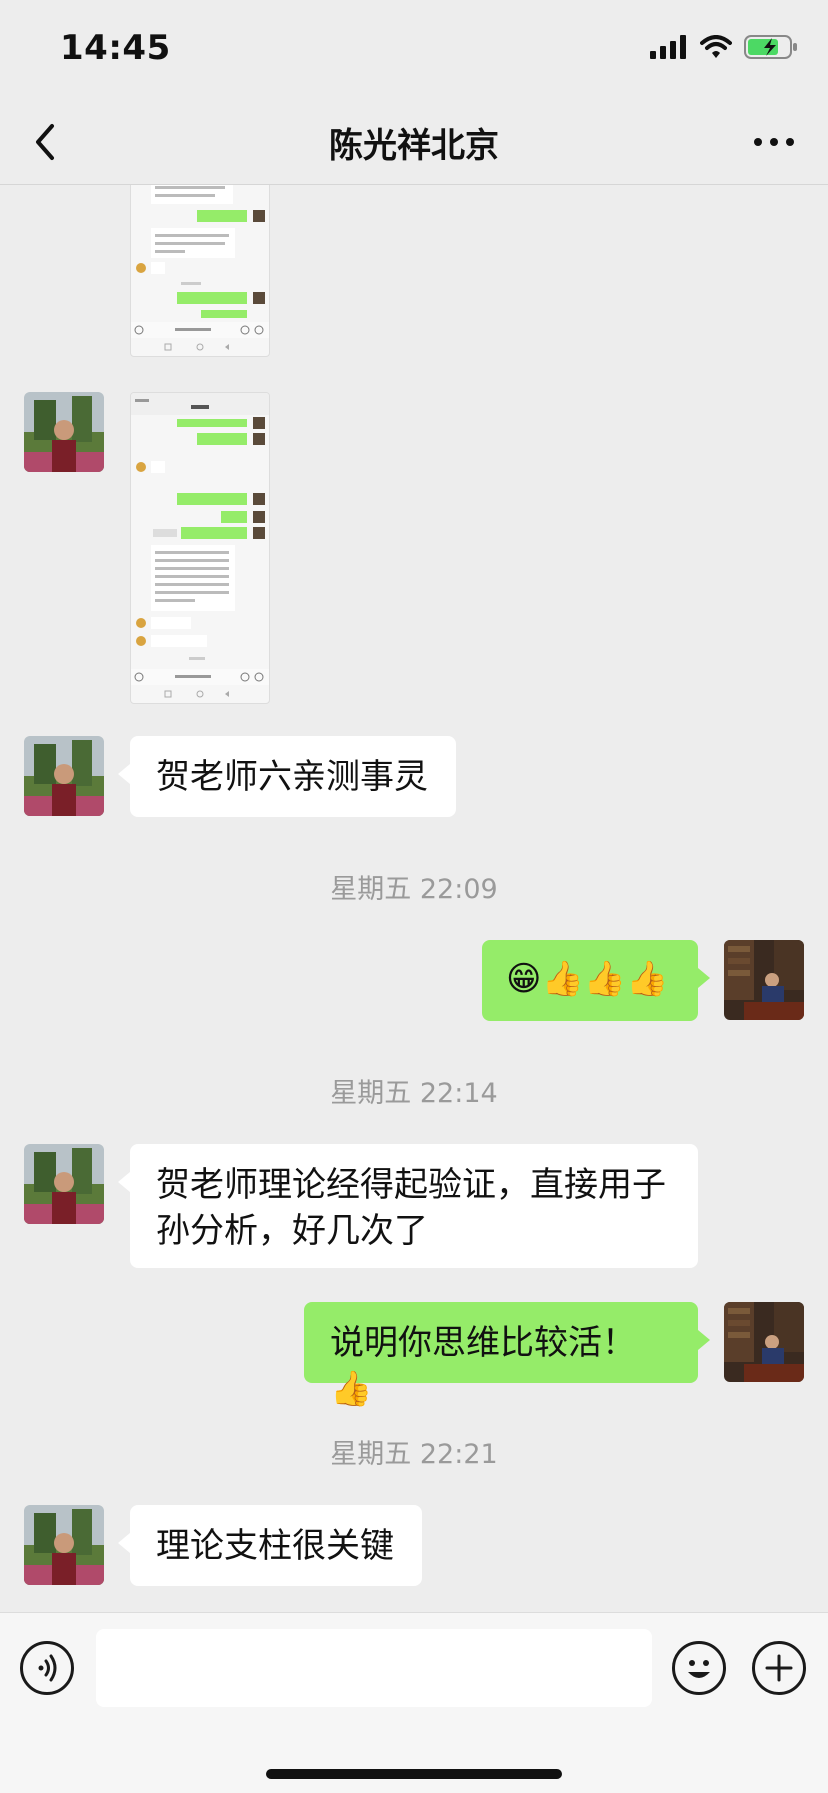  What do you see at coordinates (596, 980) in the screenshot?
I see `message-bubble-outgoing: 😁👍👍👍` at bounding box center [596, 980].